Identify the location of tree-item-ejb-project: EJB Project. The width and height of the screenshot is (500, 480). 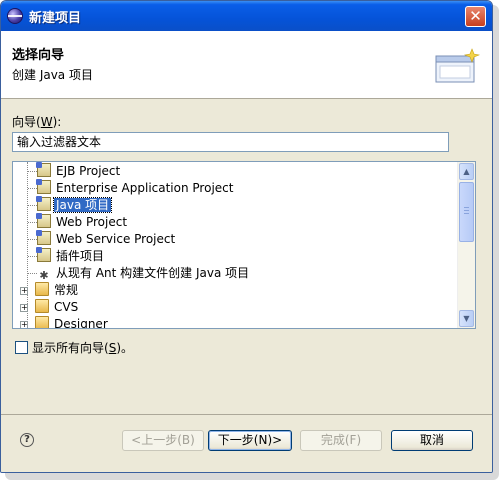
(79, 171).